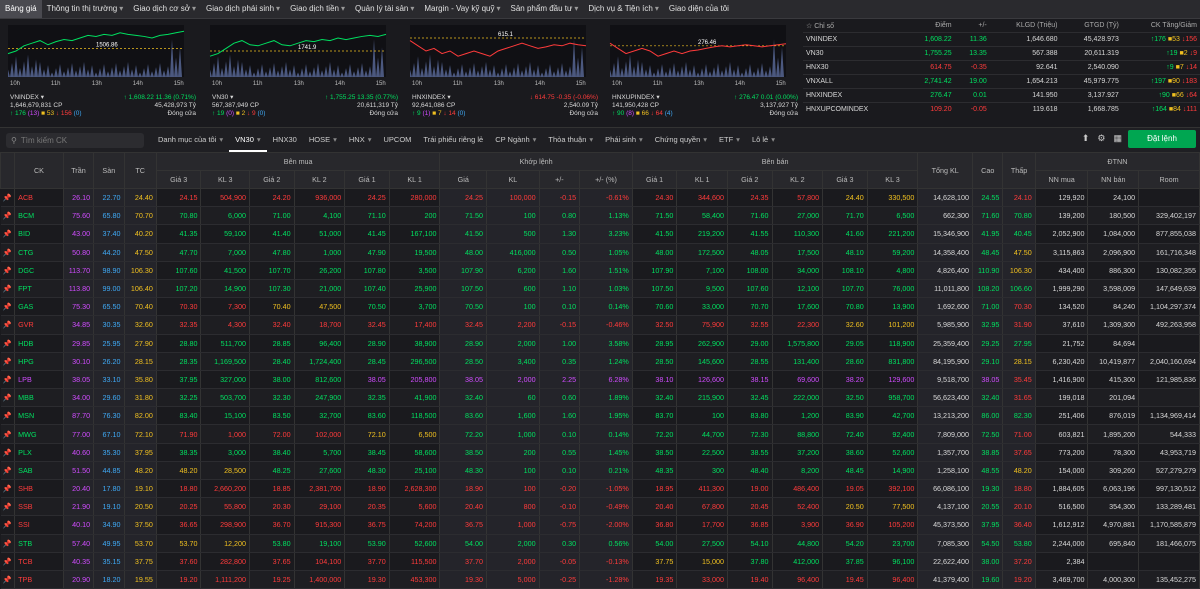 The height and width of the screenshot is (589, 1200). Describe the element at coordinates (750, 270) in the screenshot. I see `ask-price: 108.00` at that location.